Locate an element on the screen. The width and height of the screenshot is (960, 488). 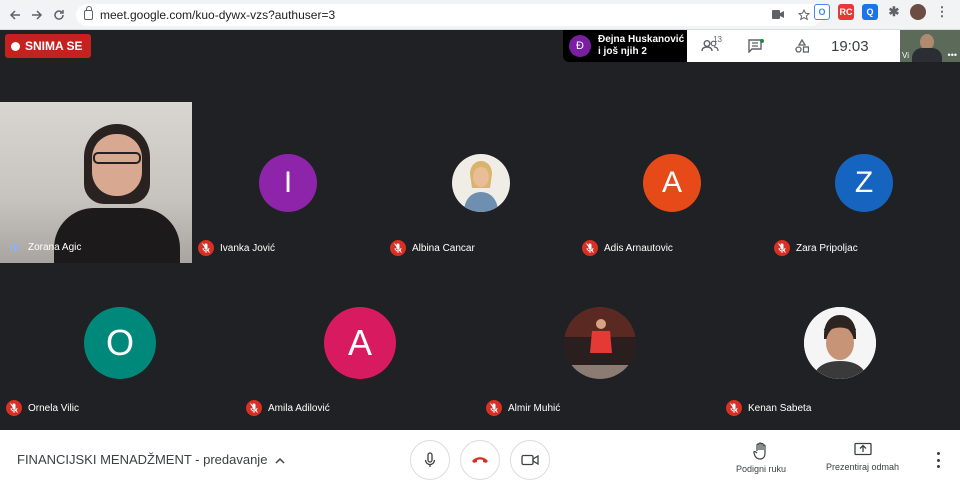
participant-avatar-ornela: O is located at coordinates (120, 343).